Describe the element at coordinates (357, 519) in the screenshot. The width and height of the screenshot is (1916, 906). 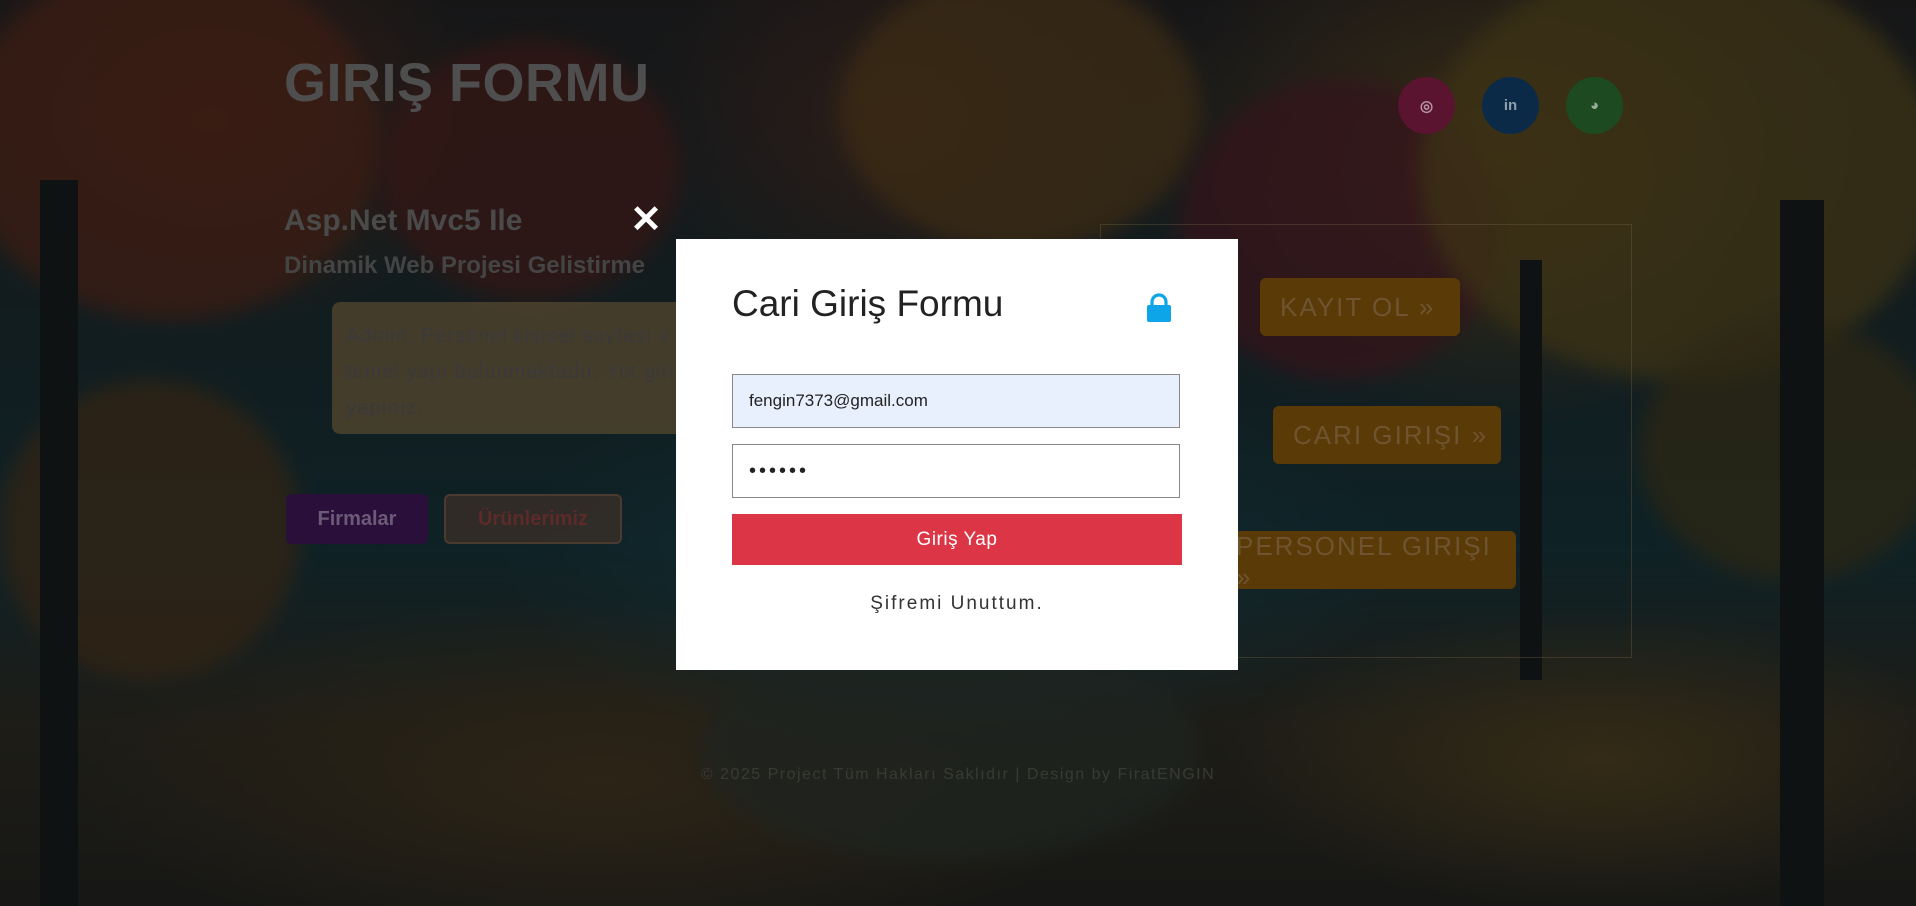
I see `firmalar-button: Firmalar` at that location.